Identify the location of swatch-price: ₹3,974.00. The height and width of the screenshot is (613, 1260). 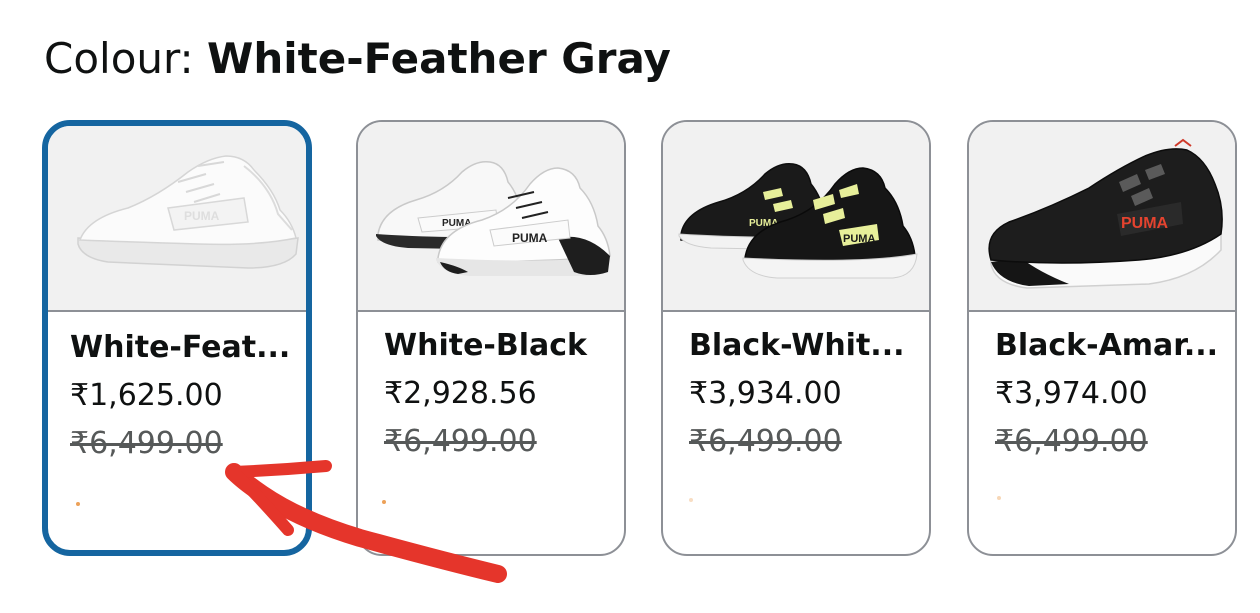
(1071, 393).